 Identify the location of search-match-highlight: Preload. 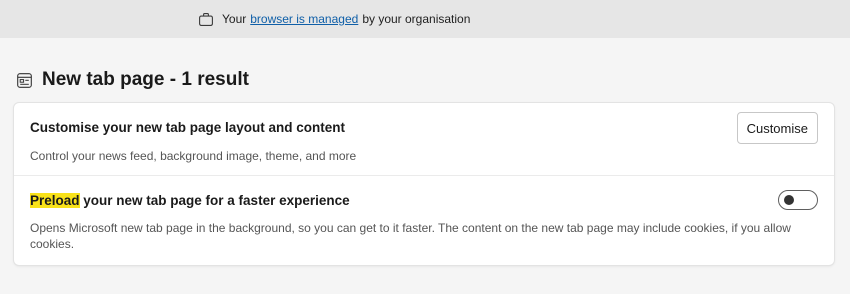
(55, 200).